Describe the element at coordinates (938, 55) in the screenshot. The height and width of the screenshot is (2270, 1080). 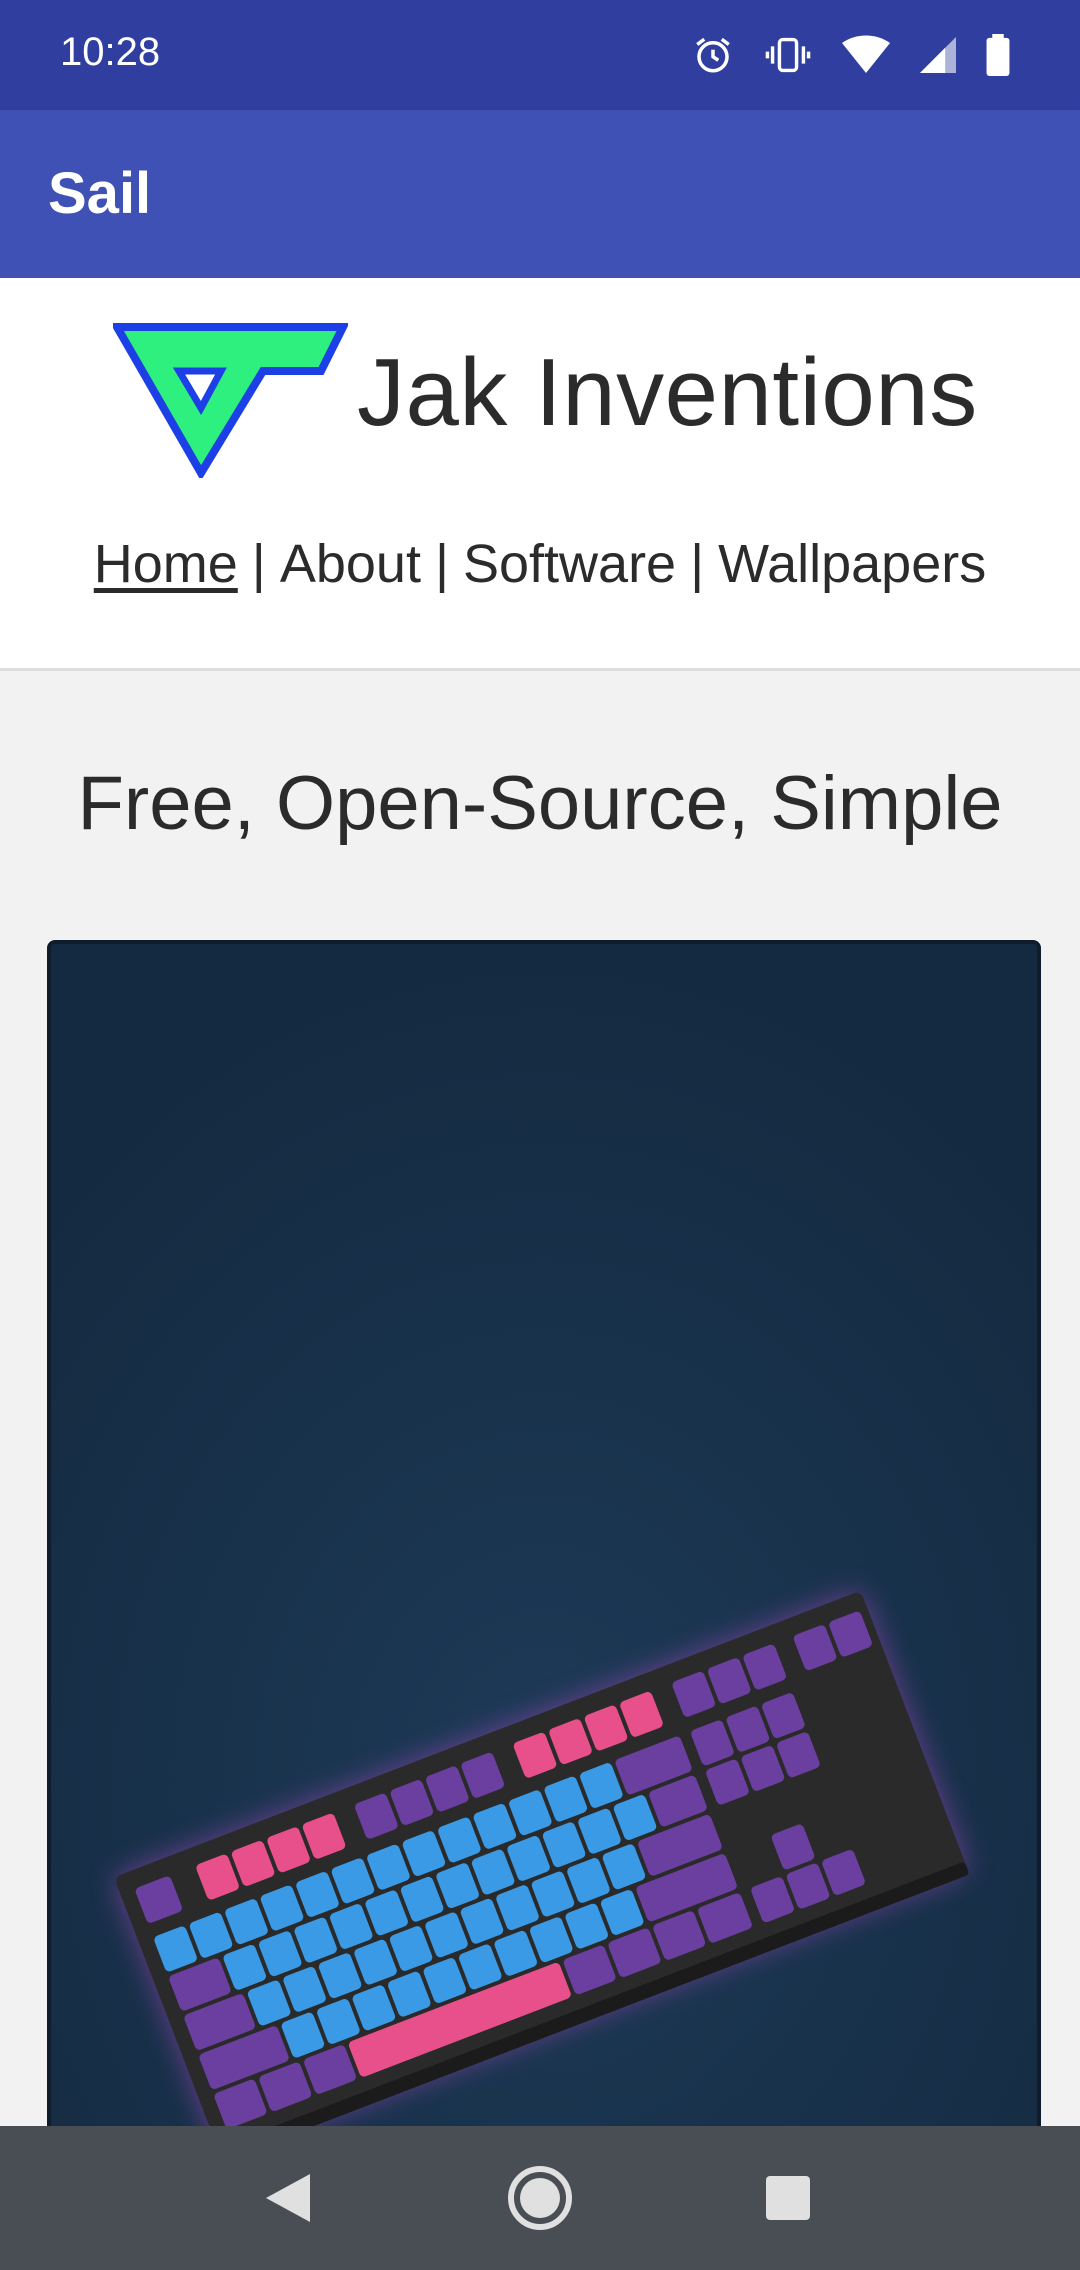
I see `signal-icon` at that location.